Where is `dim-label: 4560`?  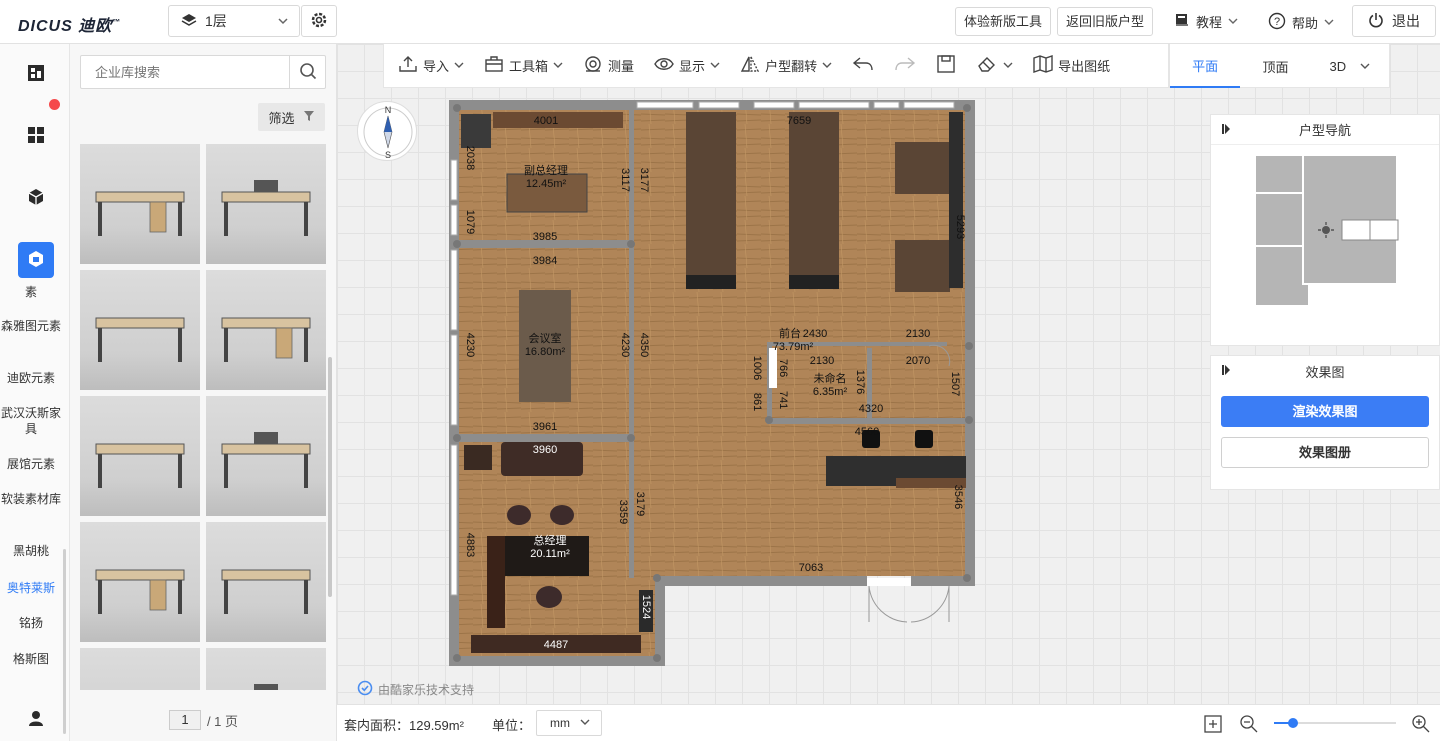
dim-label: 4560 is located at coordinates (867, 432).